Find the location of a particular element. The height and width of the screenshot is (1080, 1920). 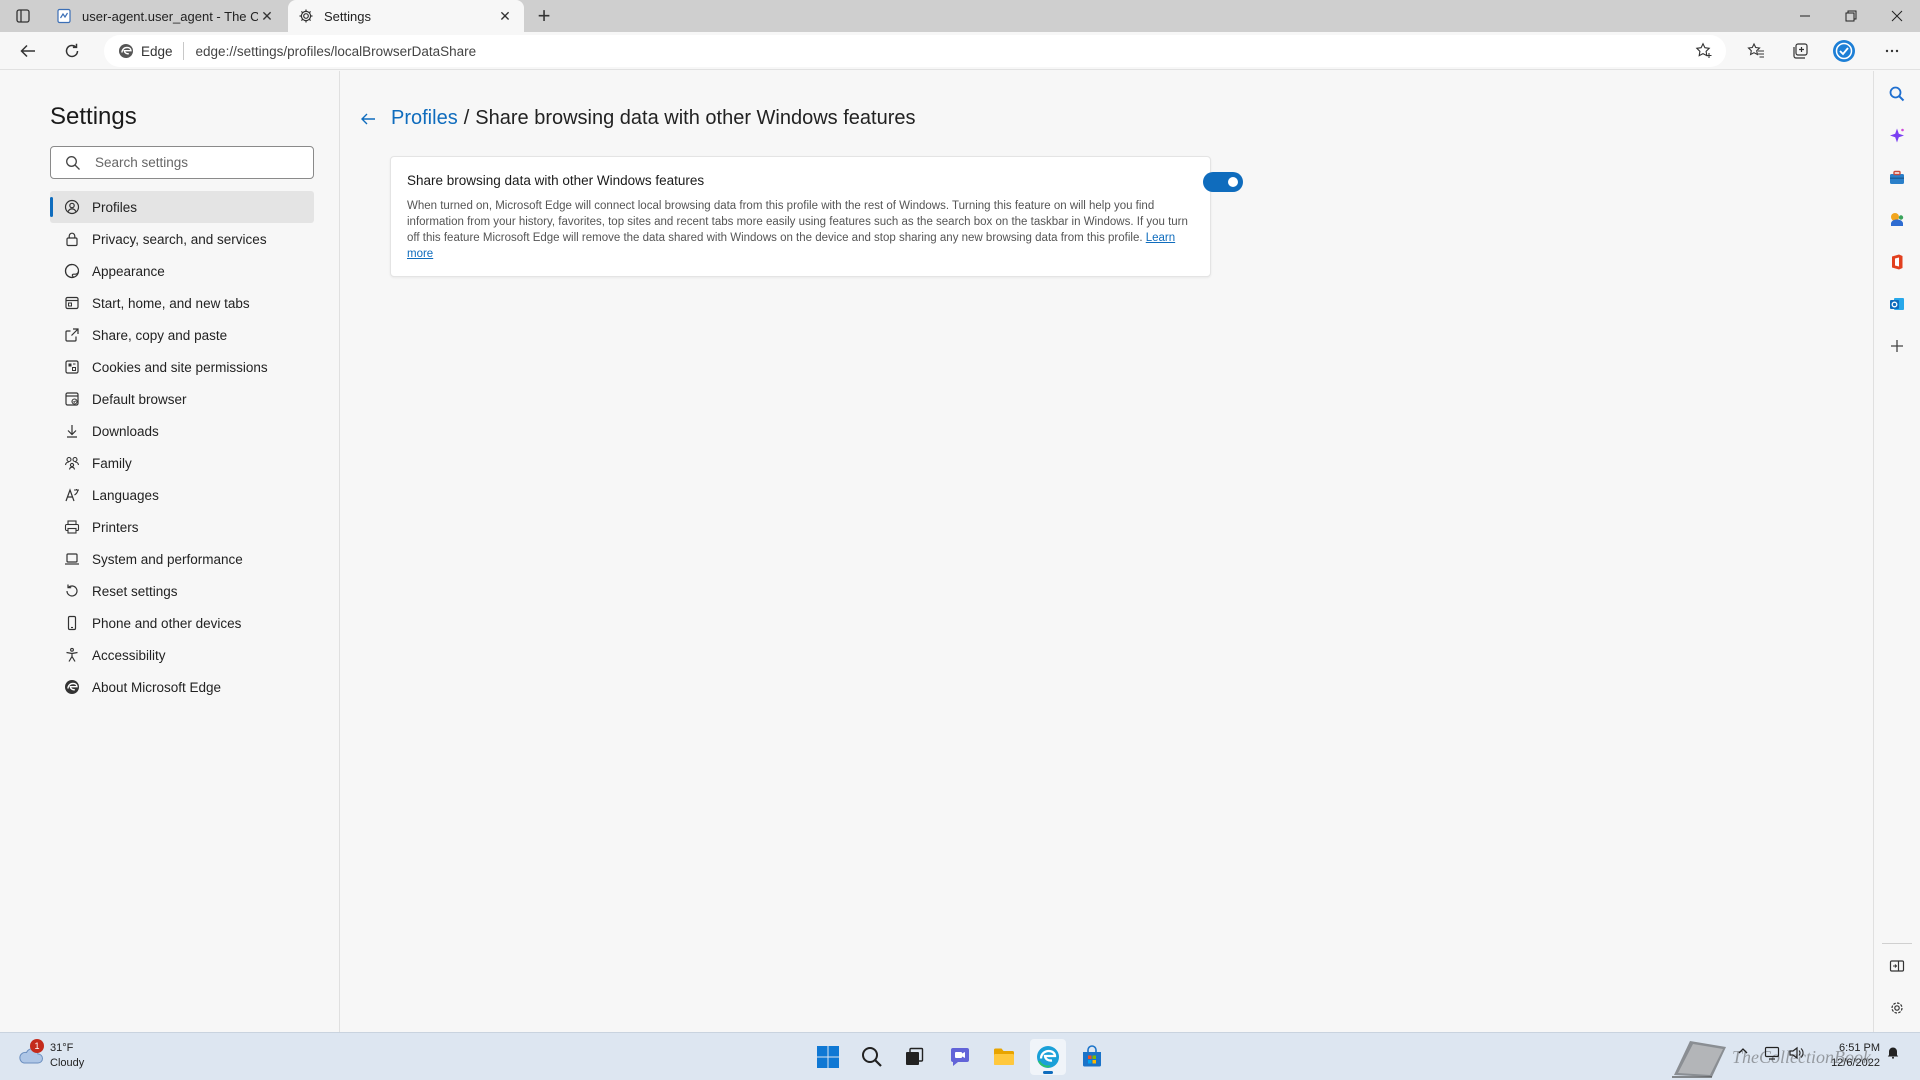

microsoft-store-icon is located at coordinates (1092, 1057).